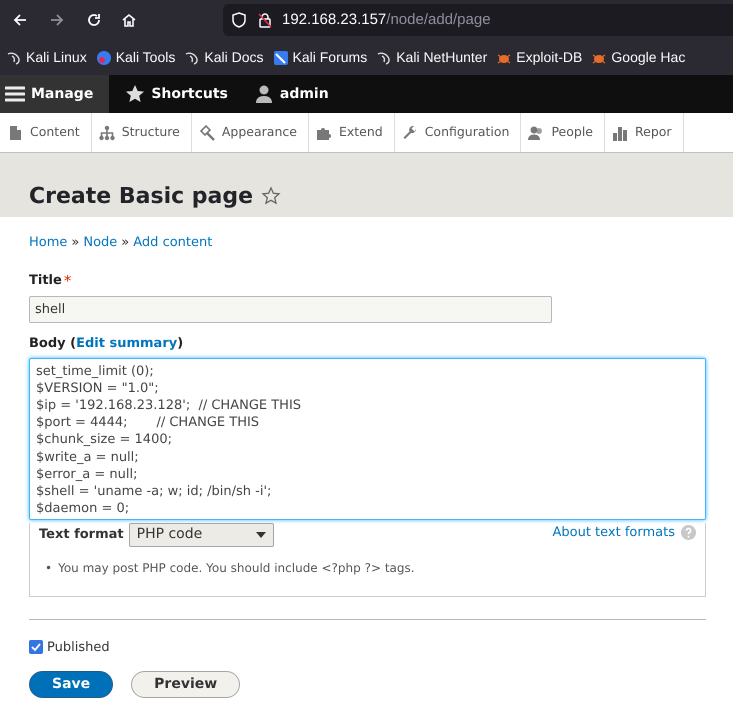 Image resolution: width=733 pixels, height=701 pixels. What do you see at coordinates (563, 132) in the screenshot?
I see `admin-menu-link: People` at bounding box center [563, 132].